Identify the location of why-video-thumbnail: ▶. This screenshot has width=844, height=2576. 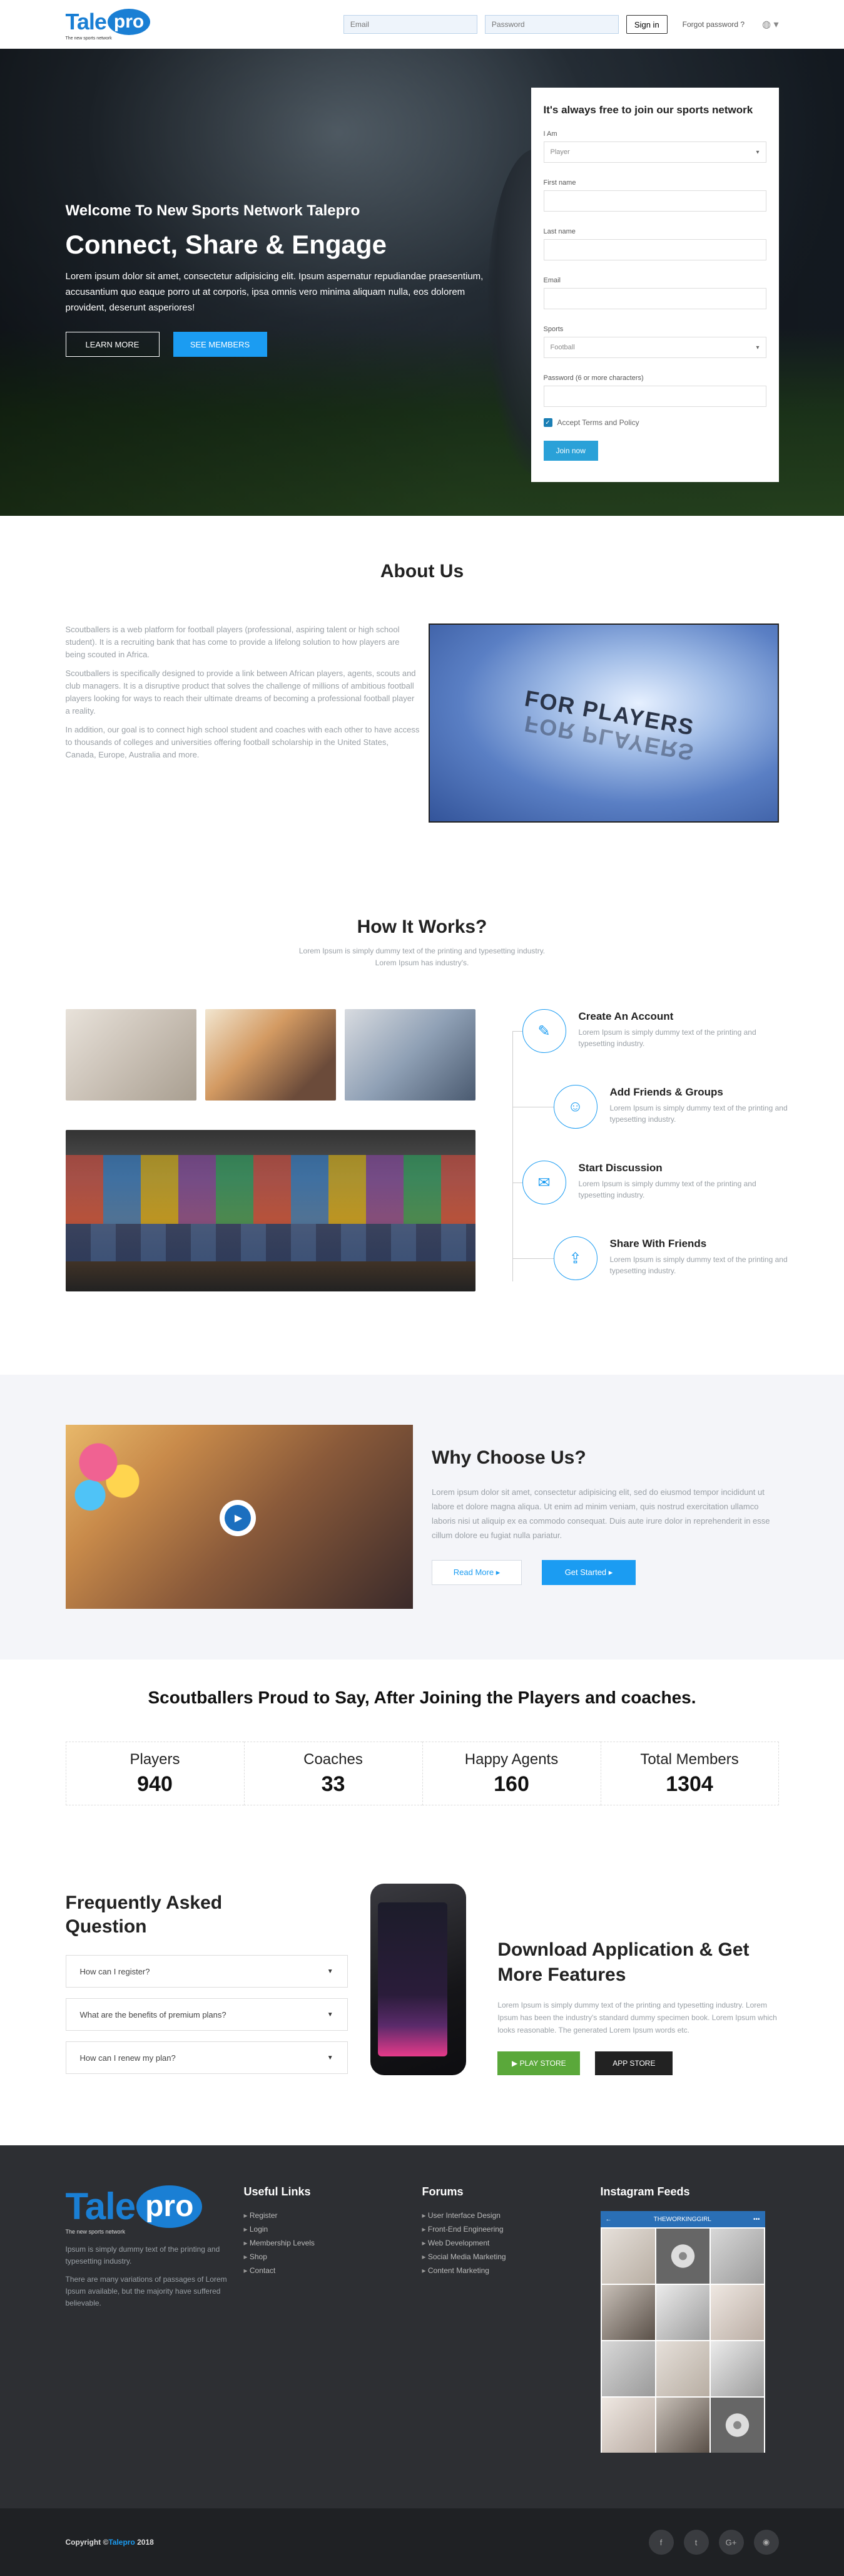
(239, 1517).